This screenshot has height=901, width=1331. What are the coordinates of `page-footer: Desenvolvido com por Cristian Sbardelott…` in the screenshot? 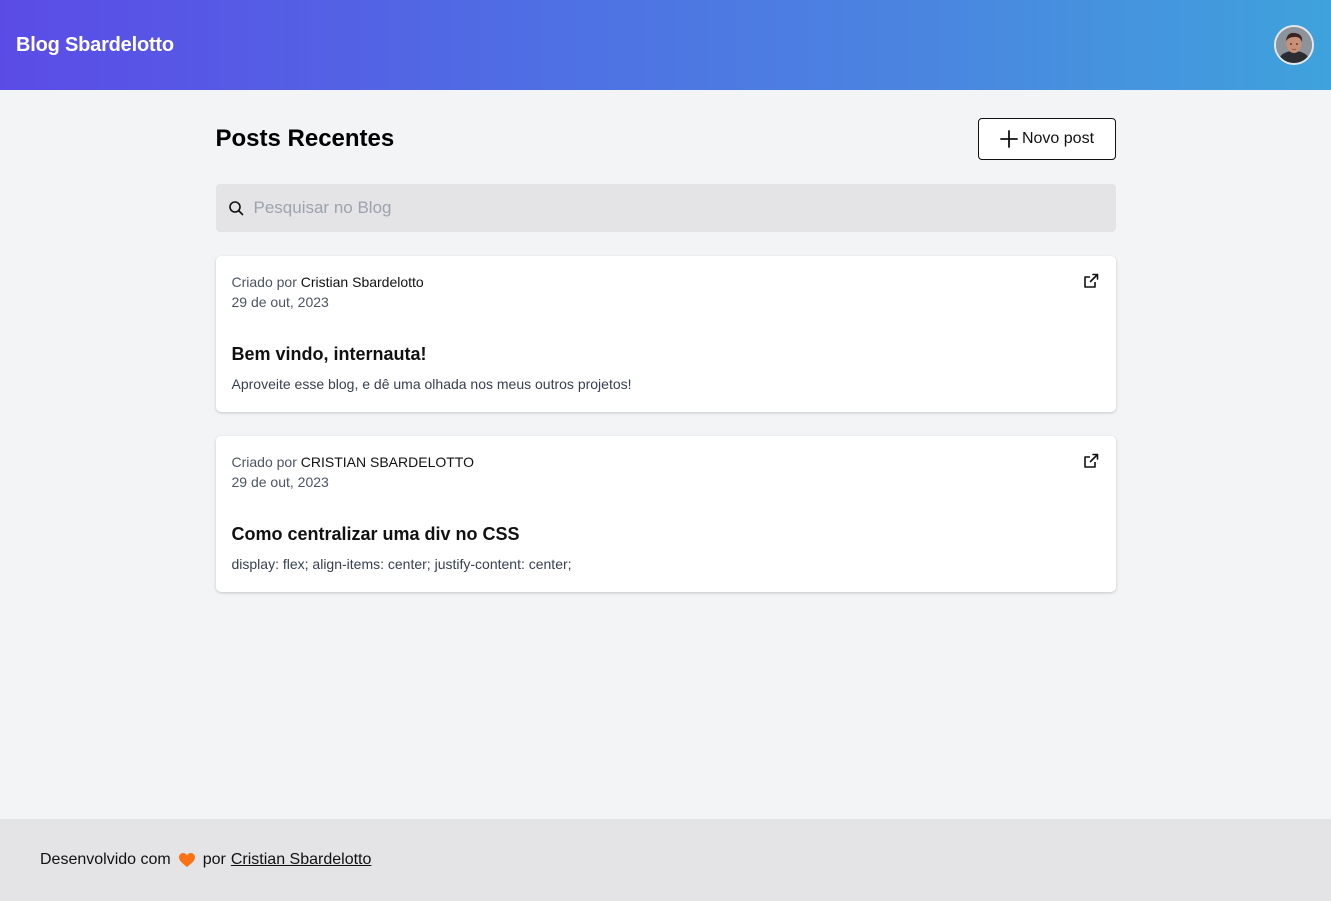 It's located at (665, 860).